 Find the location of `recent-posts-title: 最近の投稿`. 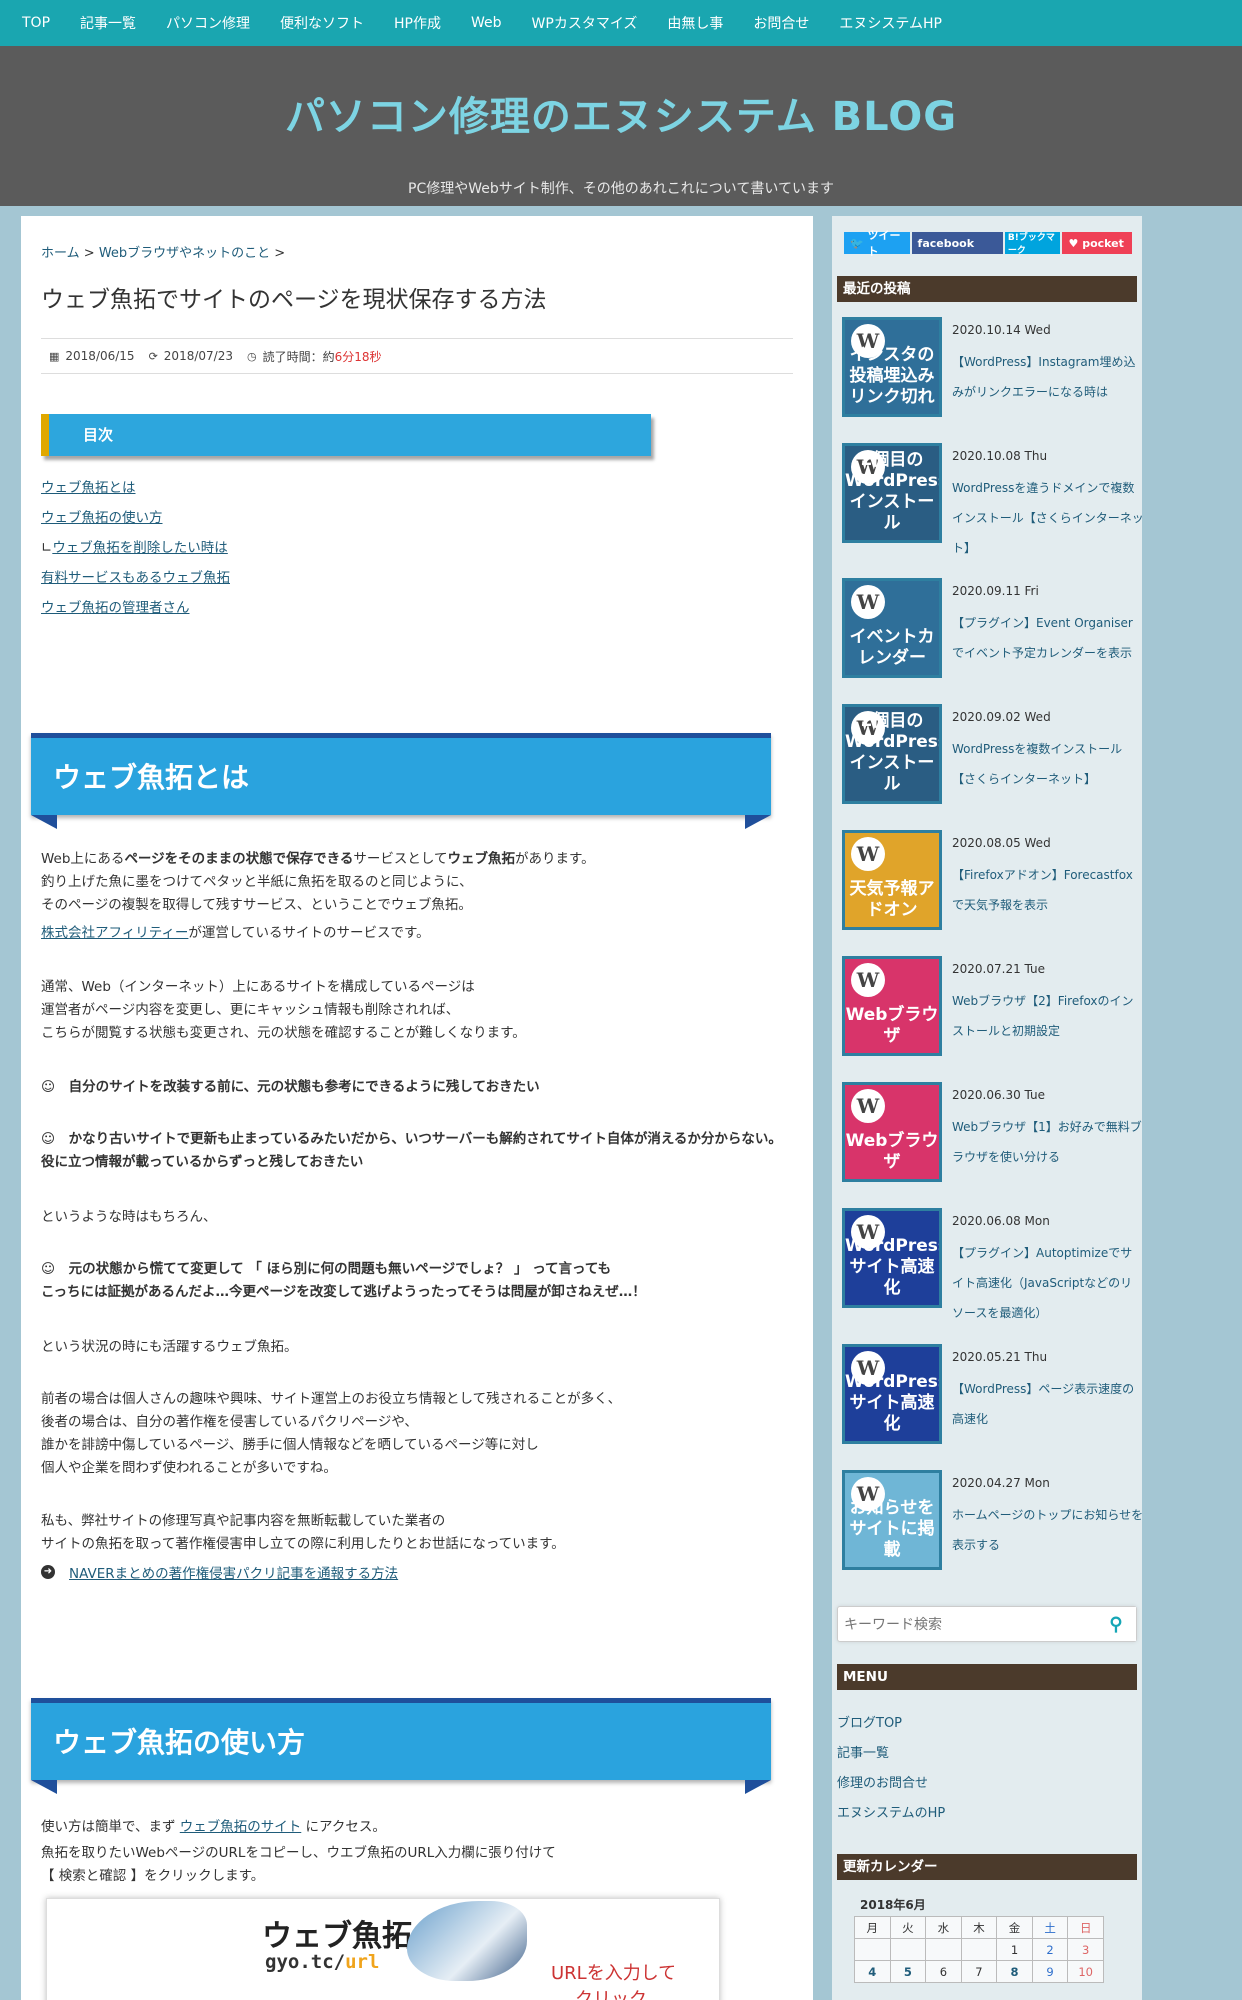

recent-posts-title: 最近の投稿 is located at coordinates (987, 289).